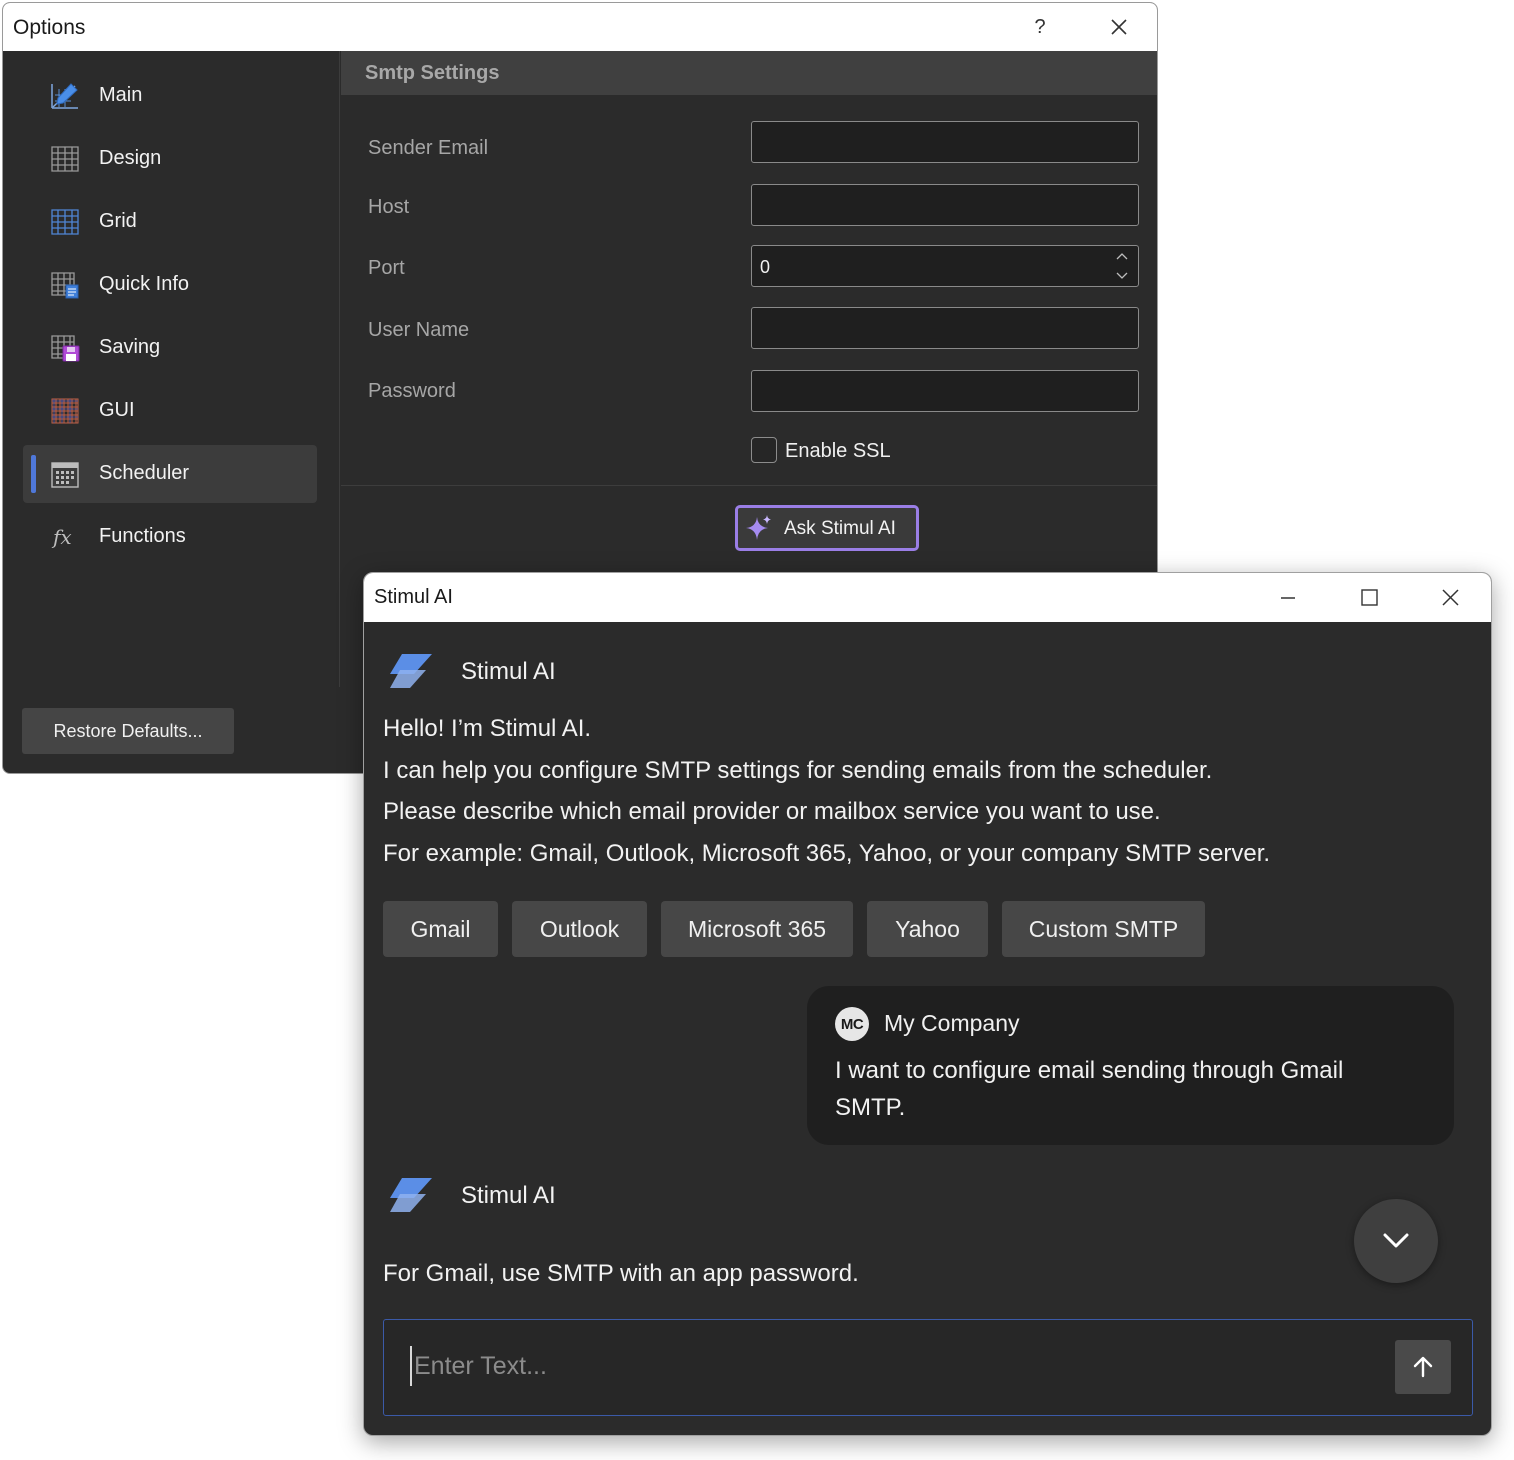 The width and height of the screenshot is (1514, 1460). Describe the element at coordinates (765, 267) in the screenshot. I see `port-value: 0` at that location.